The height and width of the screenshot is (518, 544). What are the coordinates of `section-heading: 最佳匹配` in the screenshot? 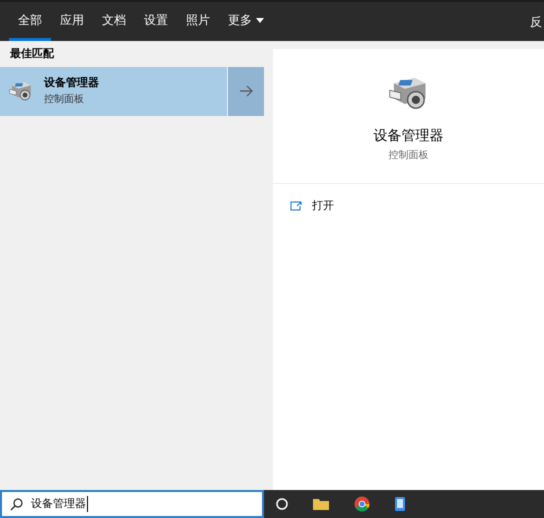 It's located at (31, 54).